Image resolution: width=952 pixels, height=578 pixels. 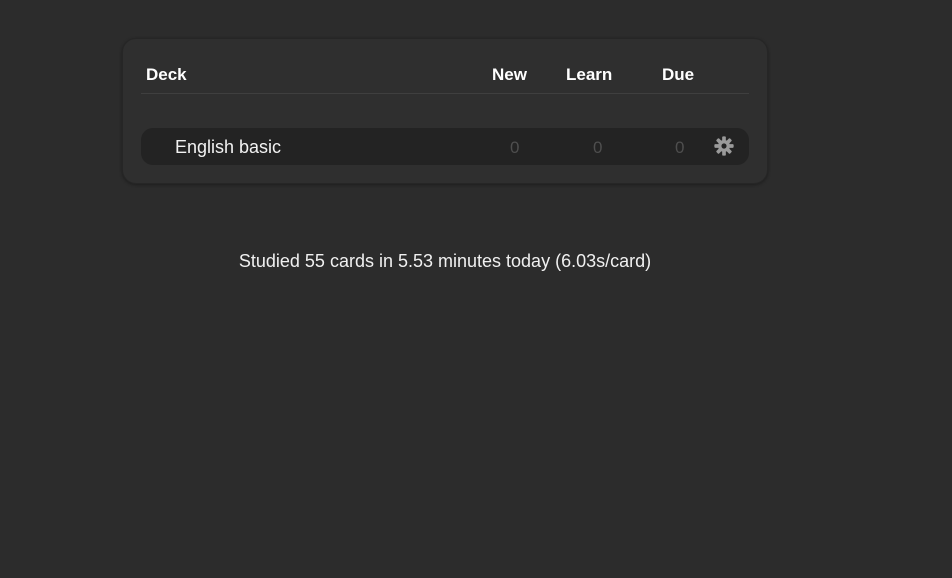 What do you see at coordinates (724, 146) in the screenshot?
I see `gear-icon` at bounding box center [724, 146].